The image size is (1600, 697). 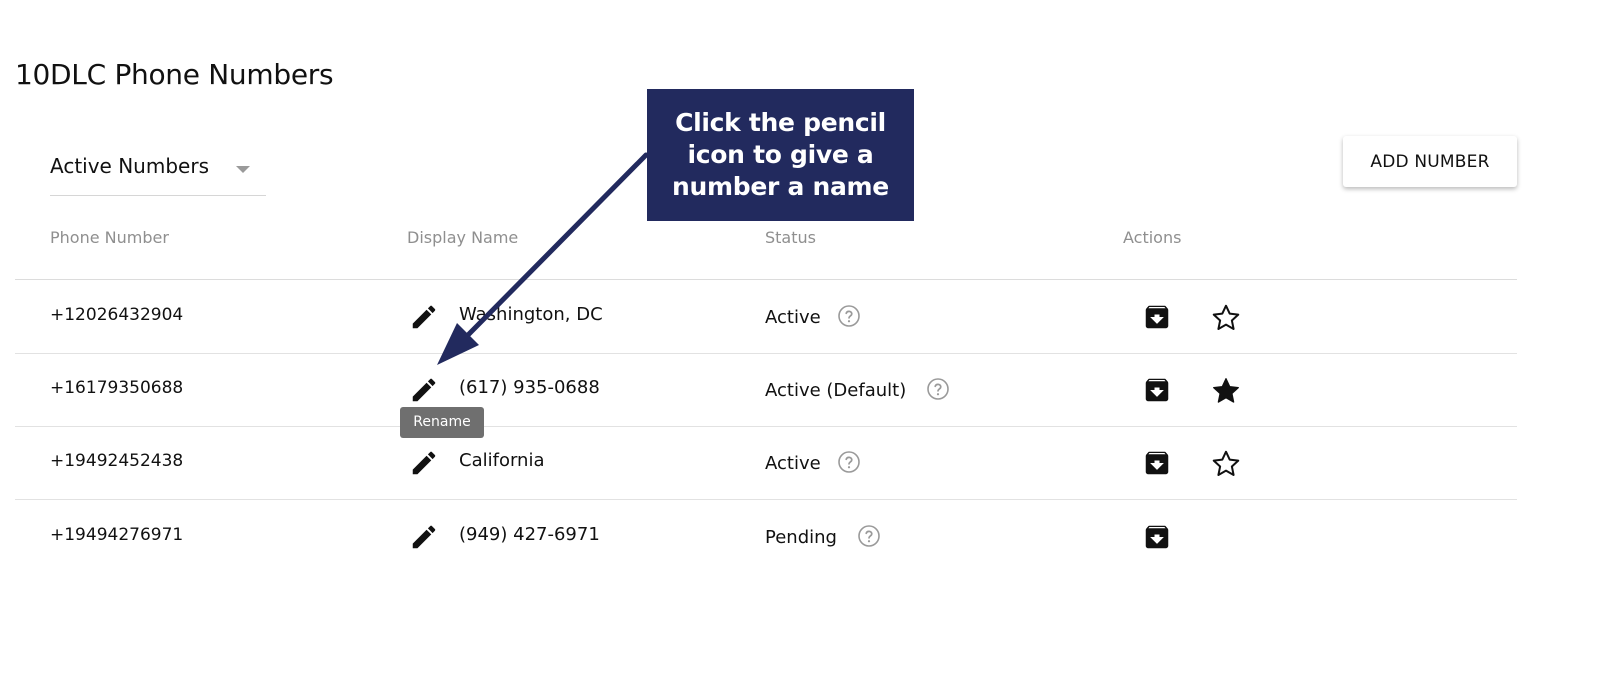 I want to click on star-filled-icon, so click(x=1226, y=391).